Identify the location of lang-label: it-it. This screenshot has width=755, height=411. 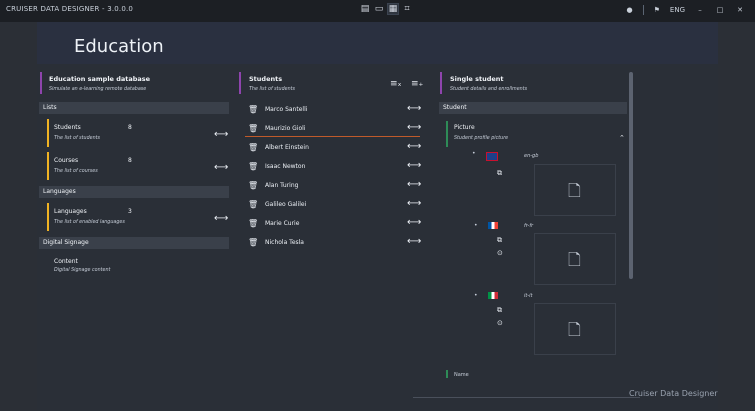
(528, 296).